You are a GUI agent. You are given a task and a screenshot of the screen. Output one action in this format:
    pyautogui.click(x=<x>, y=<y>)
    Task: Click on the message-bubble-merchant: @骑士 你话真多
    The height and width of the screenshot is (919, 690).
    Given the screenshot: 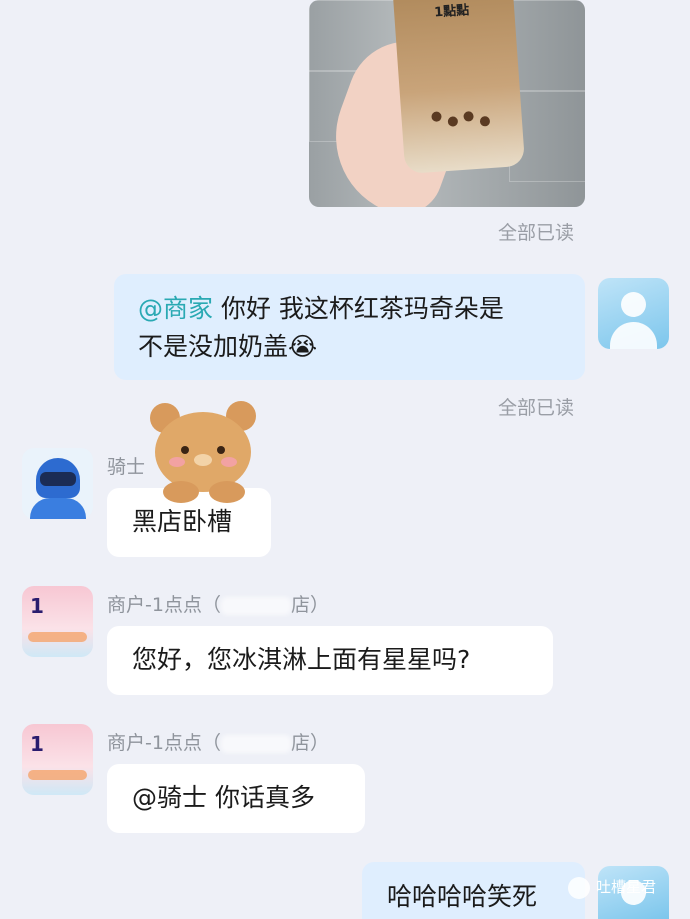 What is the action you would take?
    pyautogui.click(x=236, y=798)
    